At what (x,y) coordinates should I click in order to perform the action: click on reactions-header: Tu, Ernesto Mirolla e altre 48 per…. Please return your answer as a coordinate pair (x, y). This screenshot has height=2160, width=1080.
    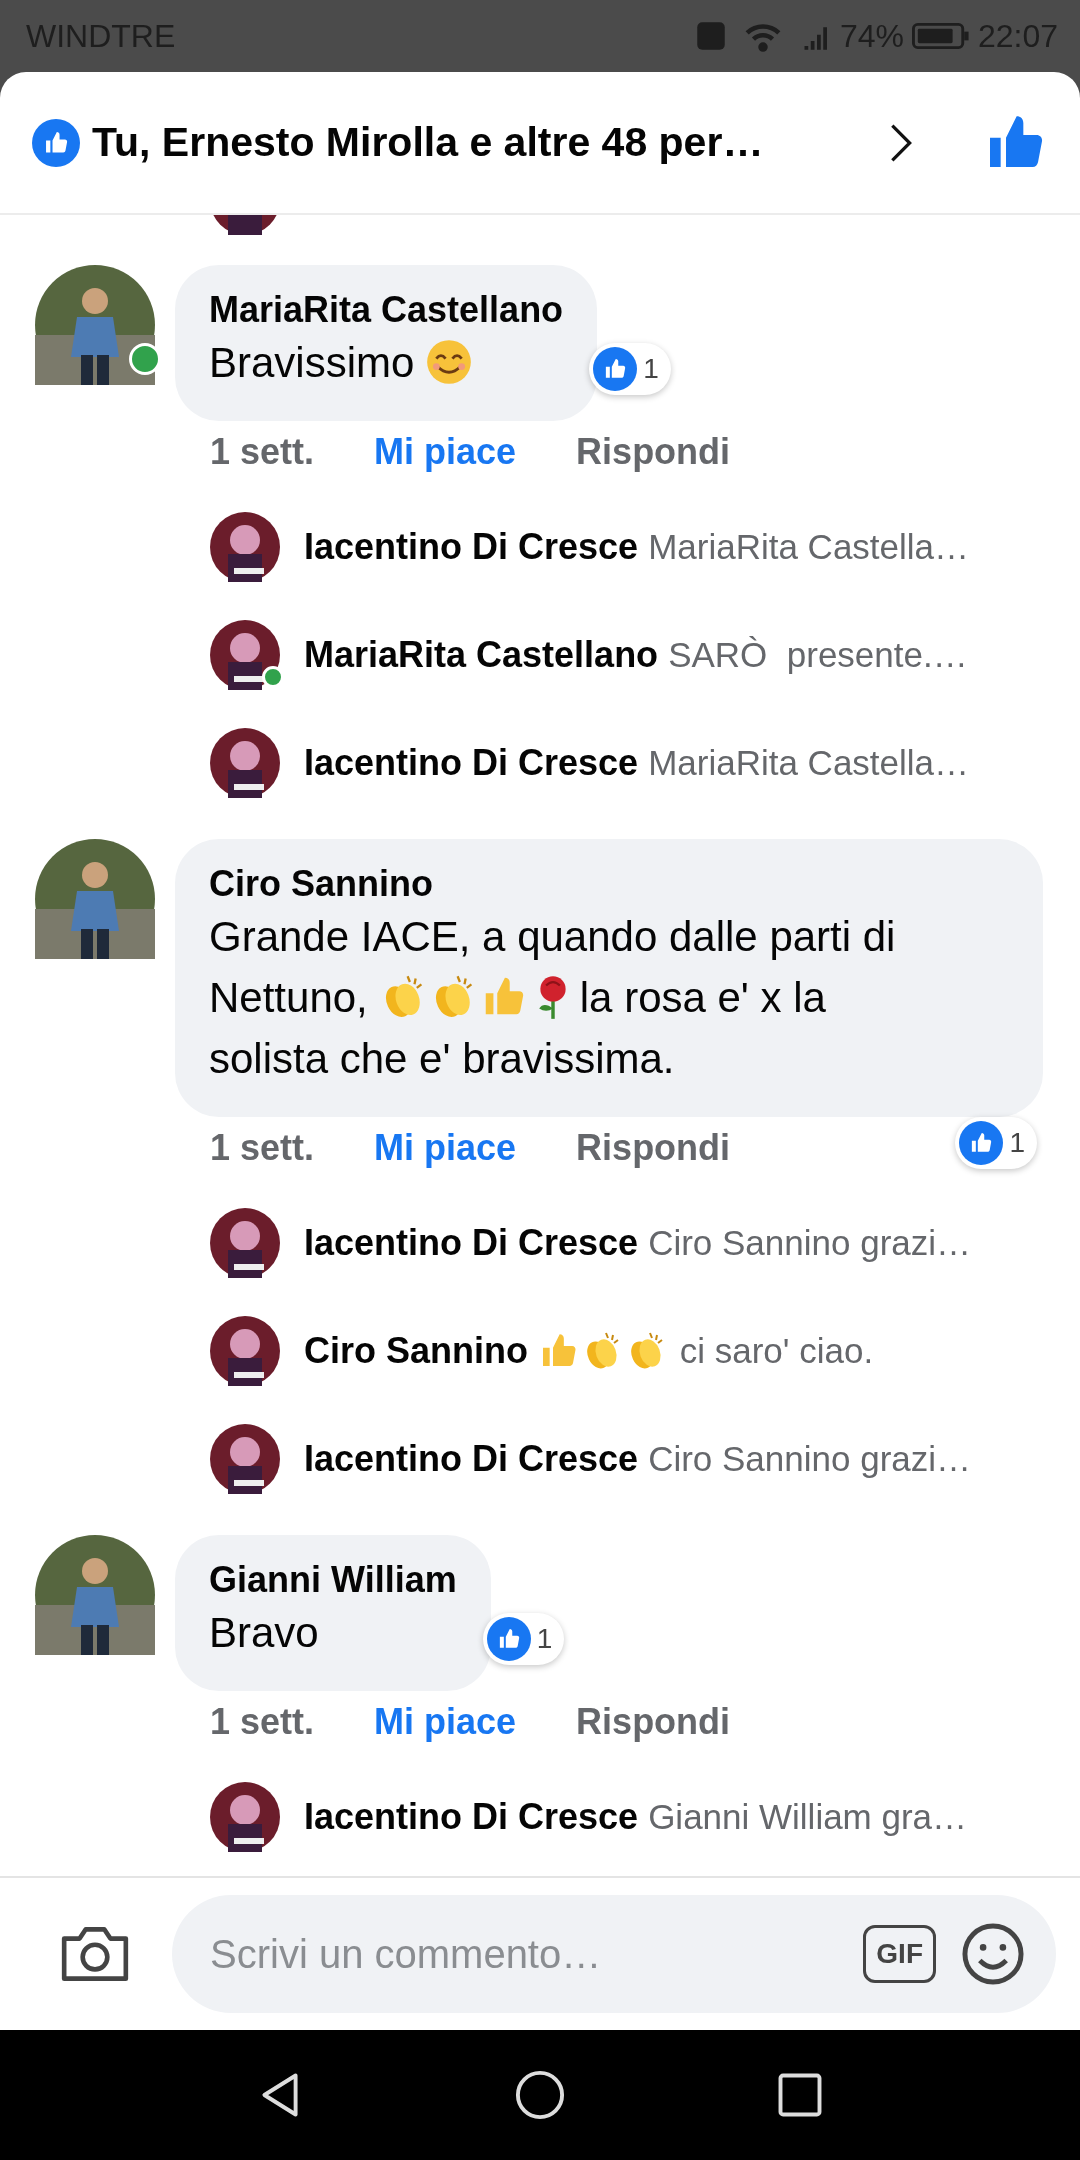
    Looking at the image, I should click on (540, 143).